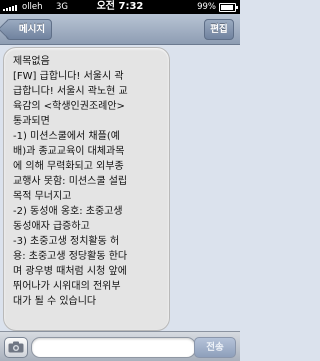 This screenshot has height=361, width=320. Describe the element at coordinates (215, 347) in the screenshot. I see `send-button: 전송` at that location.